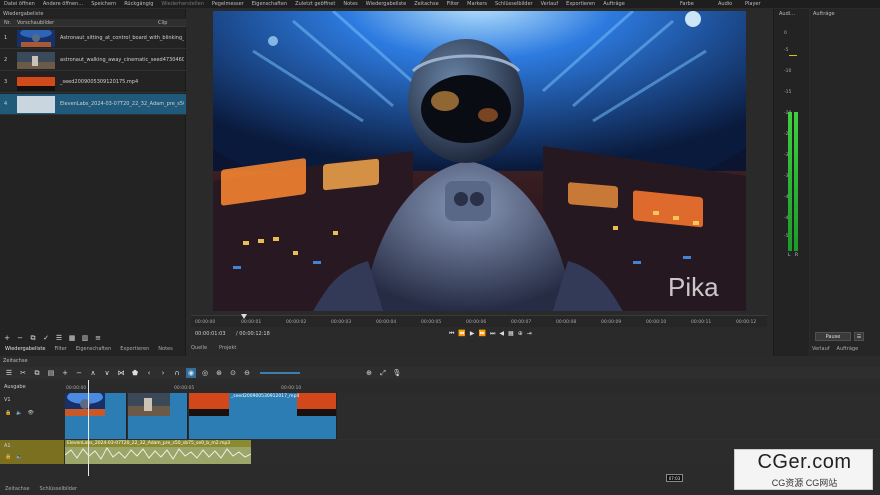 This screenshot has width=880, height=495. What do you see at coordinates (191, 373) in the screenshot?
I see `scrub-icon: ◉` at bounding box center [191, 373].